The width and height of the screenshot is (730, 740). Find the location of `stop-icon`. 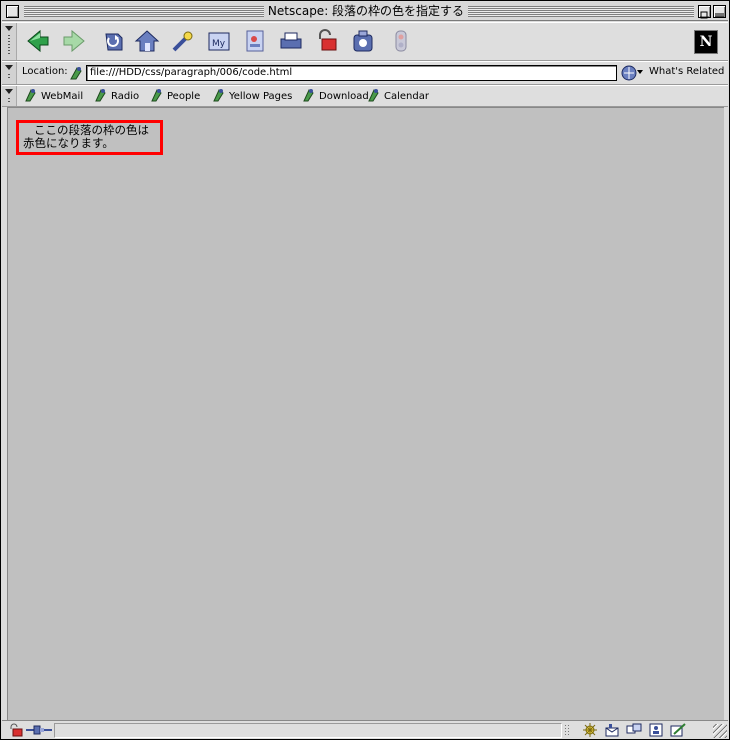

stop-icon is located at coordinates (401, 41).